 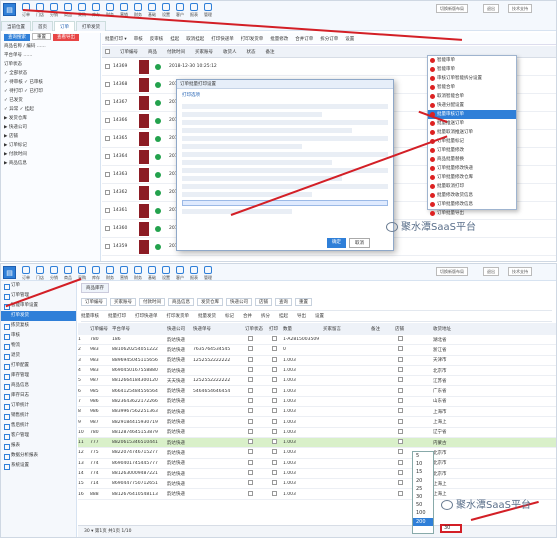 I want to click on filter-field: 付款时间, so click(x=152, y=302).